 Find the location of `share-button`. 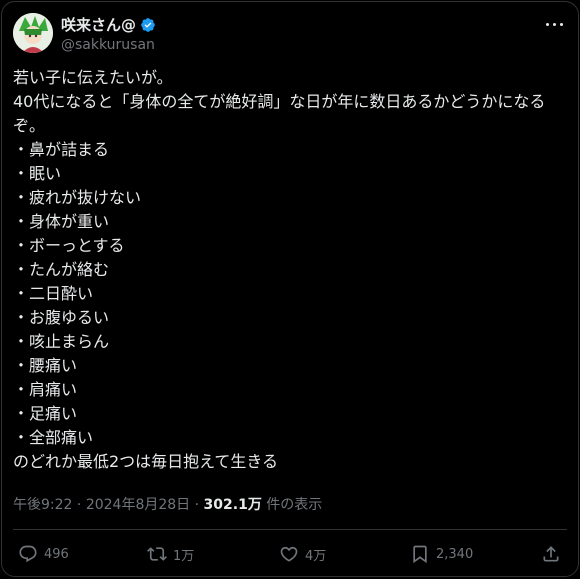

share-button is located at coordinates (551, 554).